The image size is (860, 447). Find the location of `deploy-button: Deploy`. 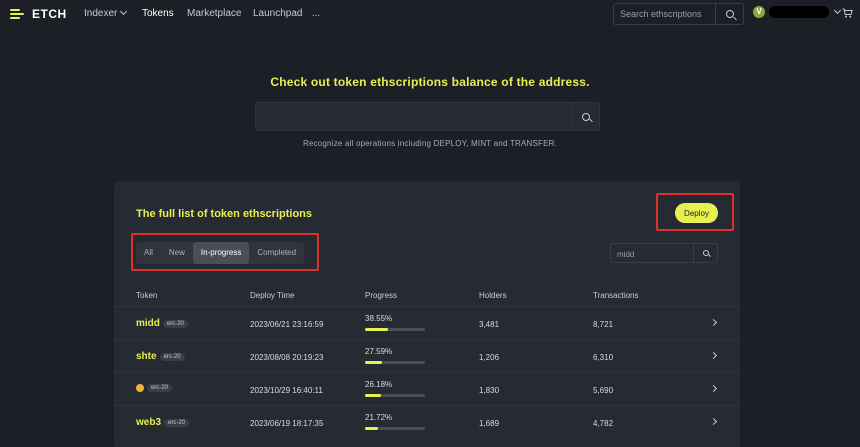

deploy-button: Deploy is located at coordinates (696, 213).